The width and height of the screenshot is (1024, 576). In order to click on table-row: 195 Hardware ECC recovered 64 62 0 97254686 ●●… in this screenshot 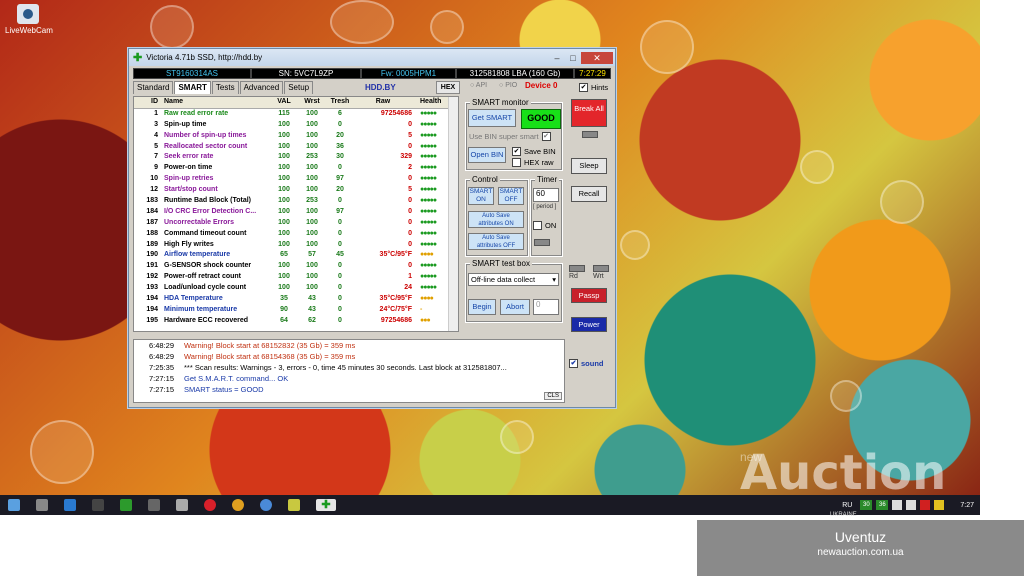, I will do `click(296, 321)`.